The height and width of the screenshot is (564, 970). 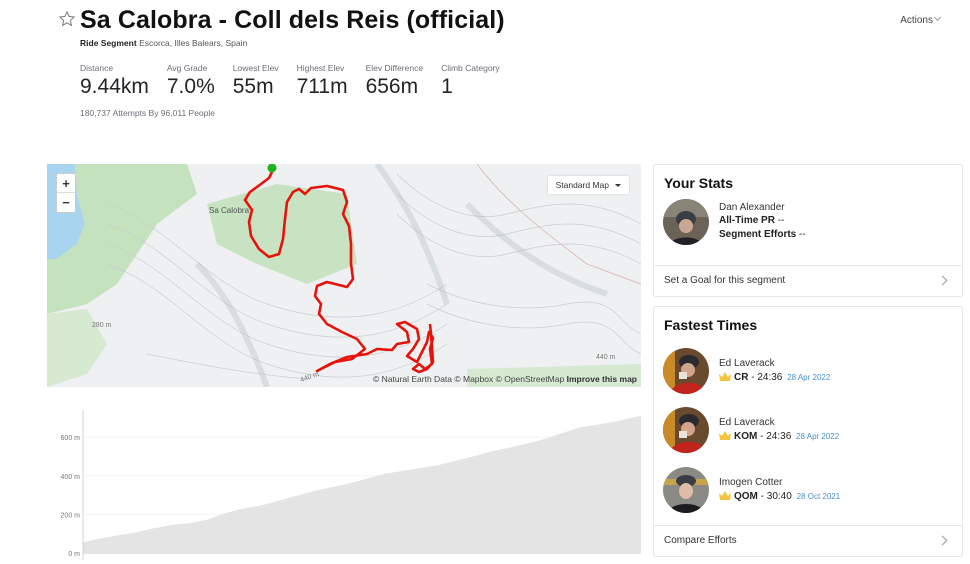 I want to click on athlete-name: Imogen Cotter, so click(x=750, y=482).